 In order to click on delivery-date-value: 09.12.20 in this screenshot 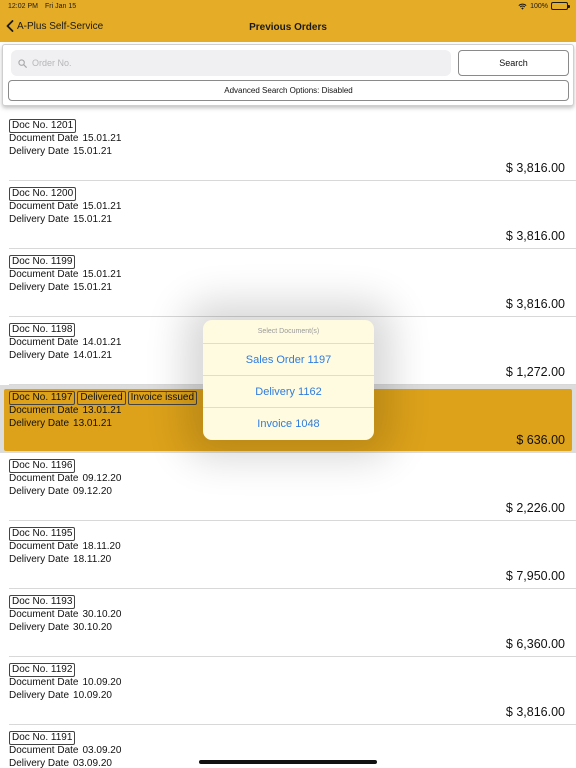, I will do `click(92, 491)`.